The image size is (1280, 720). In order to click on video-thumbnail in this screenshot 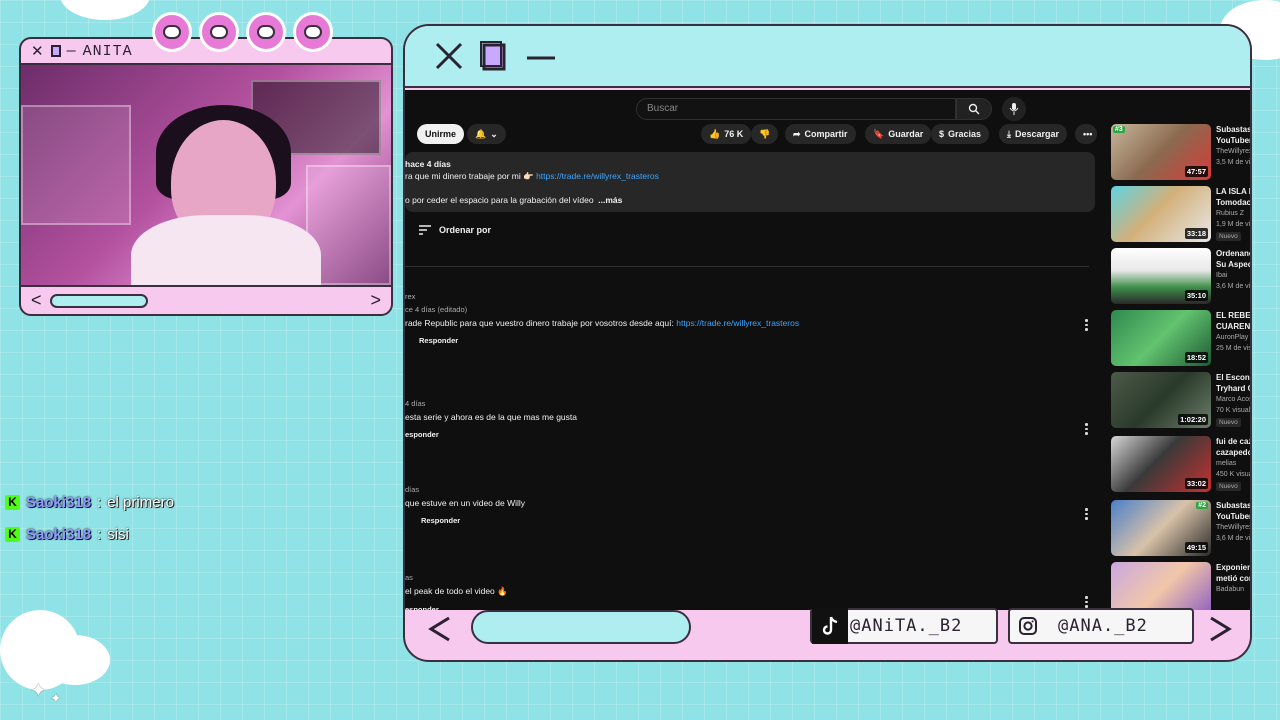, I will do `click(1161, 586)`.